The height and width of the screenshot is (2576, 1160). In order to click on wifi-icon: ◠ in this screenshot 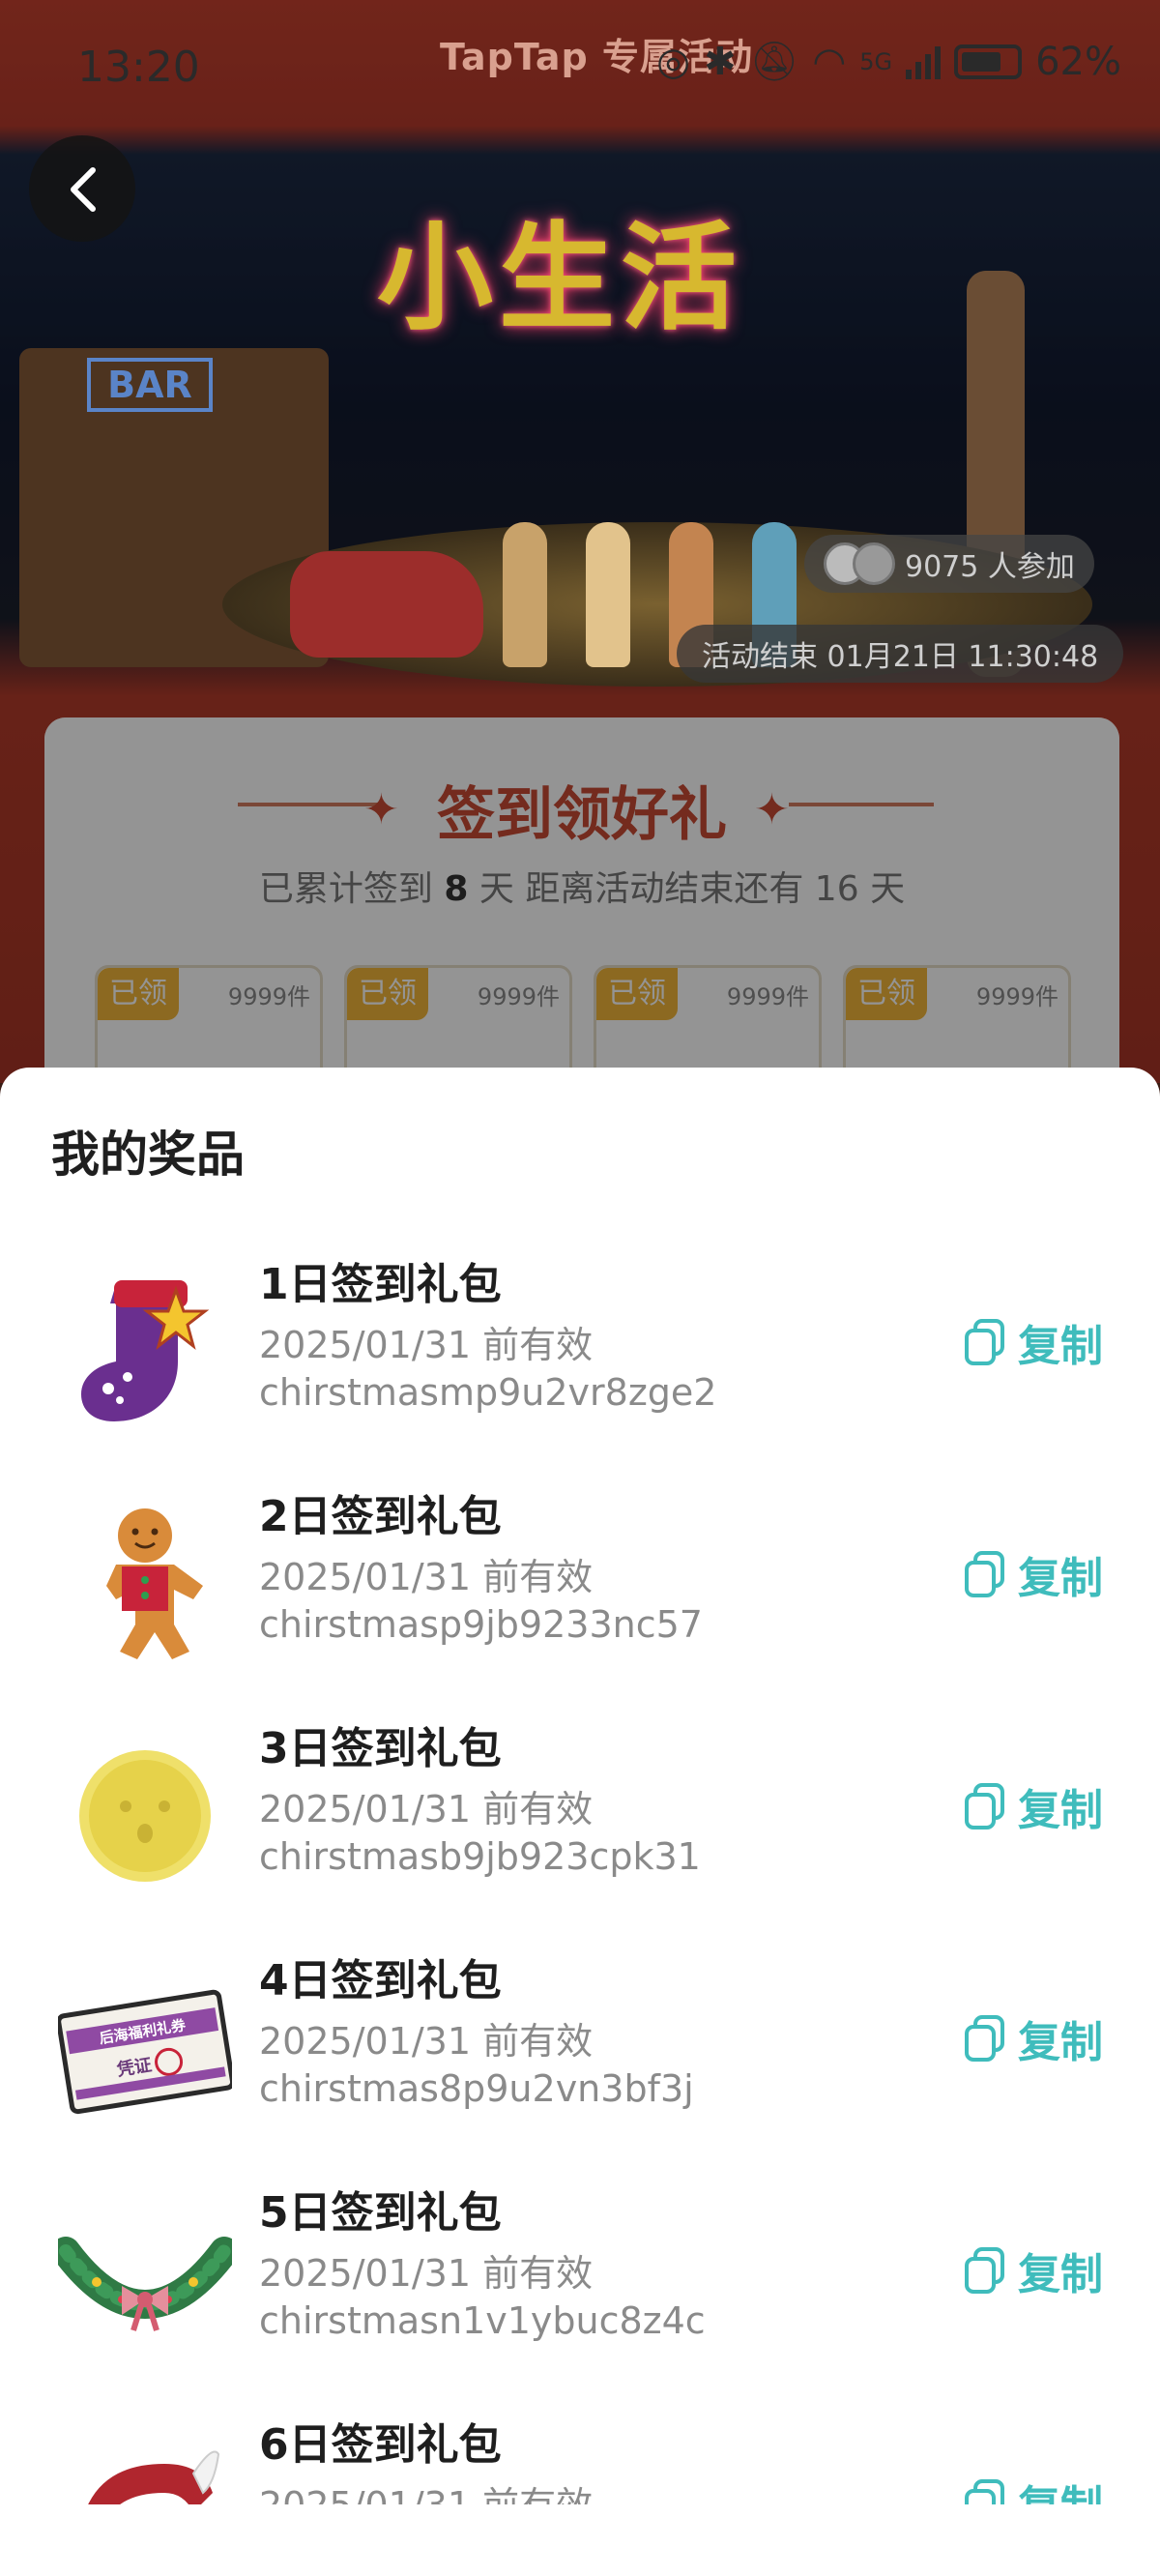, I will do `click(829, 61)`.